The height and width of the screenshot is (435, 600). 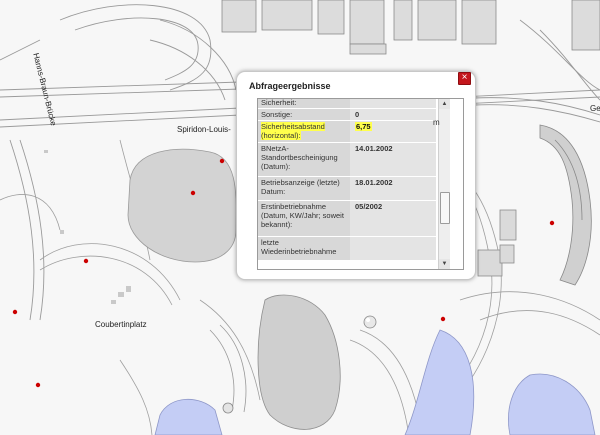 I want to click on map-label-street: Spiridon-Louis-, so click(x=204, y=129).